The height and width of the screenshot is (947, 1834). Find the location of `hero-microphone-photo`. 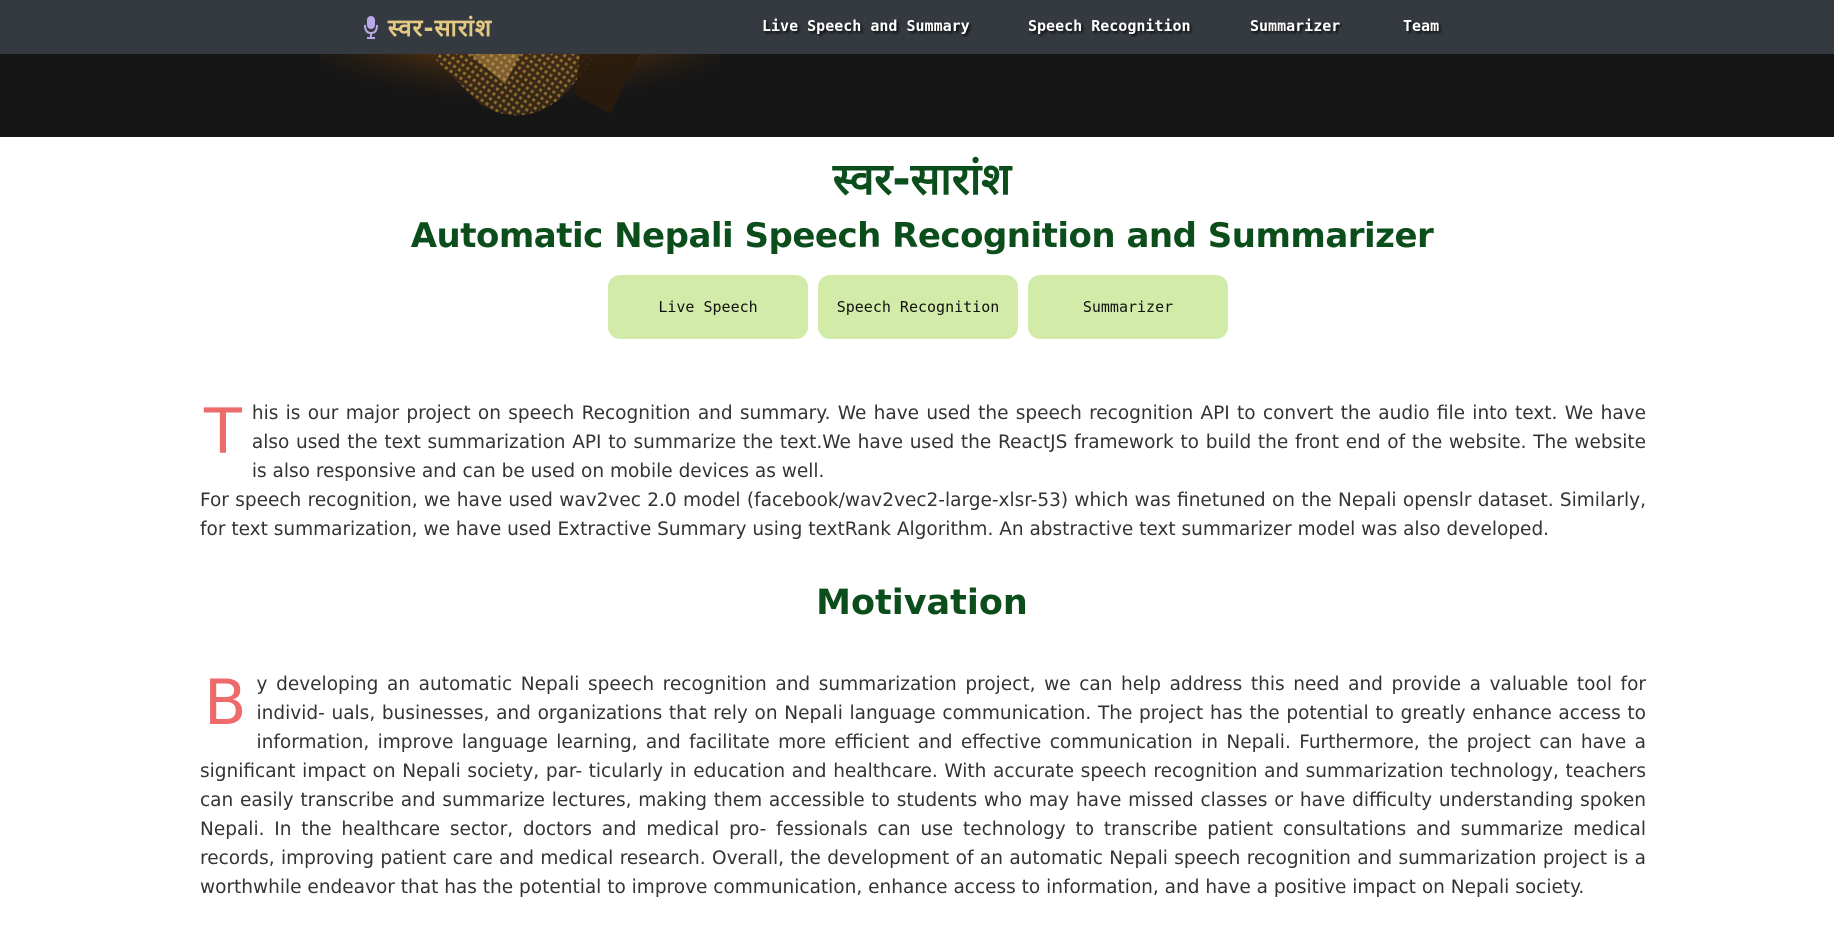

hero-microphone-photo is located at coordinates (917, 95).